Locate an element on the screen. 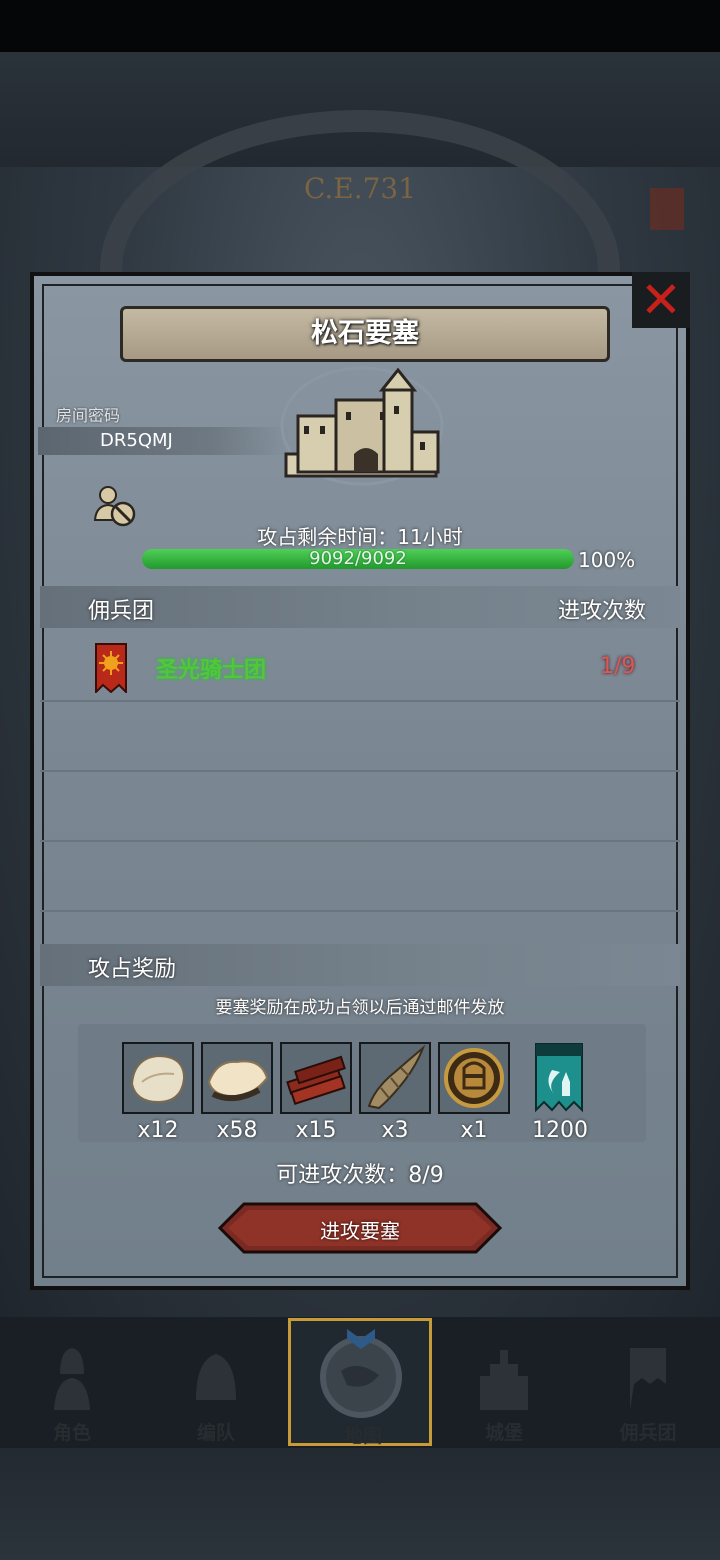 The width and height of the screenshot is (720, 1560). wood-planks-icon is located at coordinates (316, 1078).